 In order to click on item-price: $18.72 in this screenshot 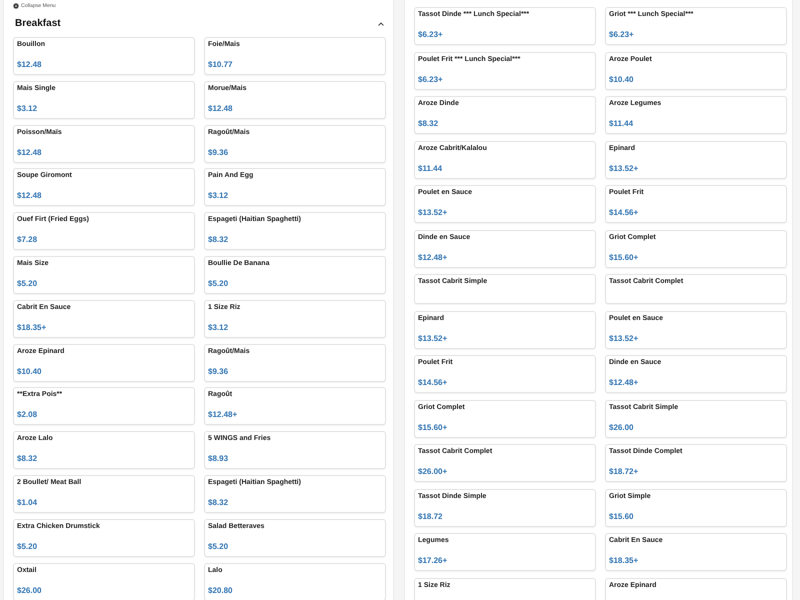, I will do `click(430, 517)`.